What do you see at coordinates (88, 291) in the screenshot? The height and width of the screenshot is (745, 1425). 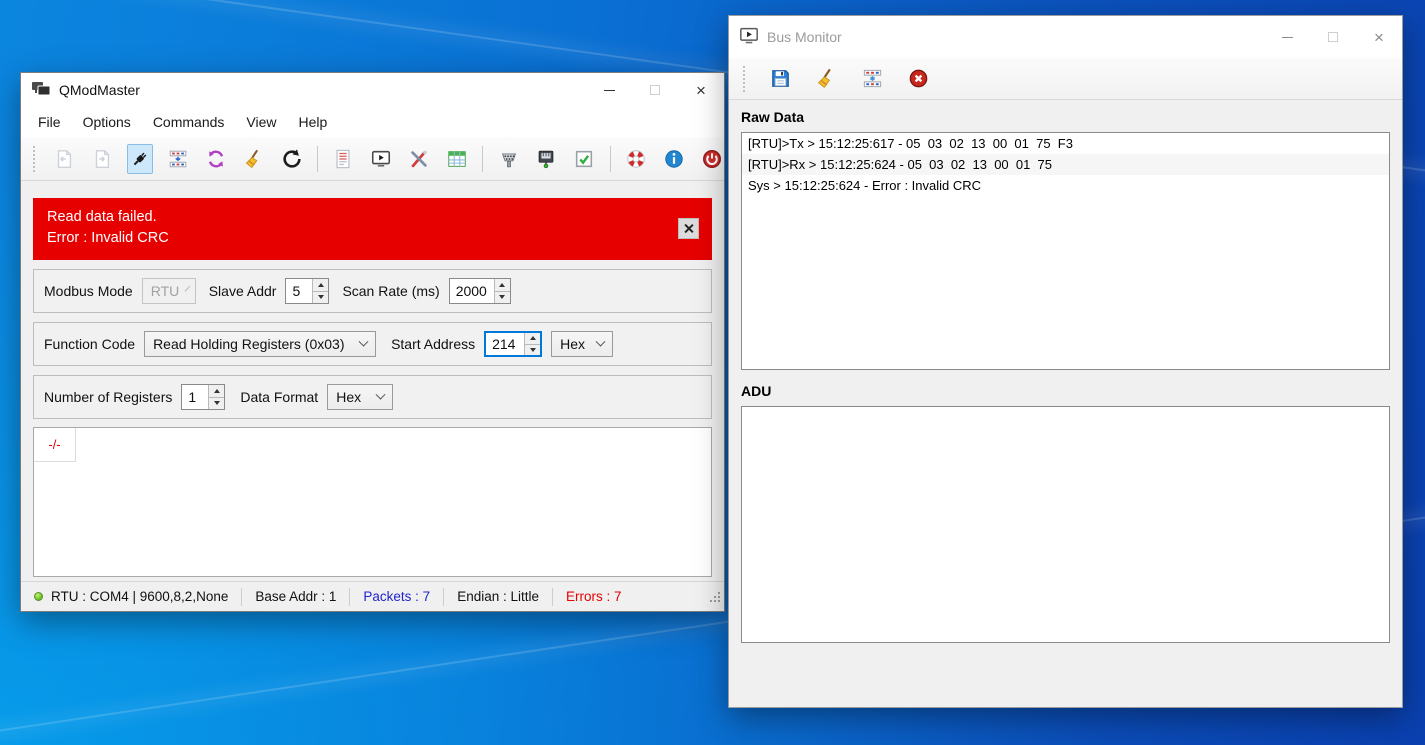 I see `modbus-mode-label: Modbus Mode` at bounding box center [88, 291].